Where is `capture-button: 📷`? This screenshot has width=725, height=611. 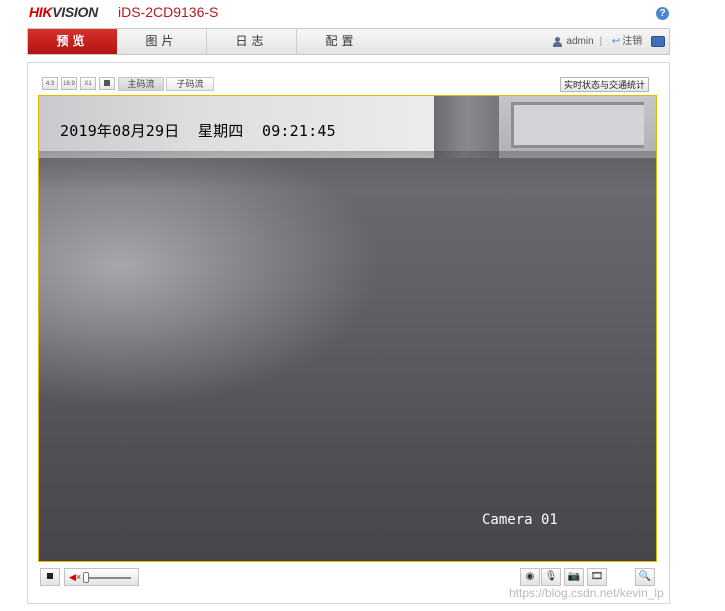
capture-button: 📷 is located at coordinates (574, 577).